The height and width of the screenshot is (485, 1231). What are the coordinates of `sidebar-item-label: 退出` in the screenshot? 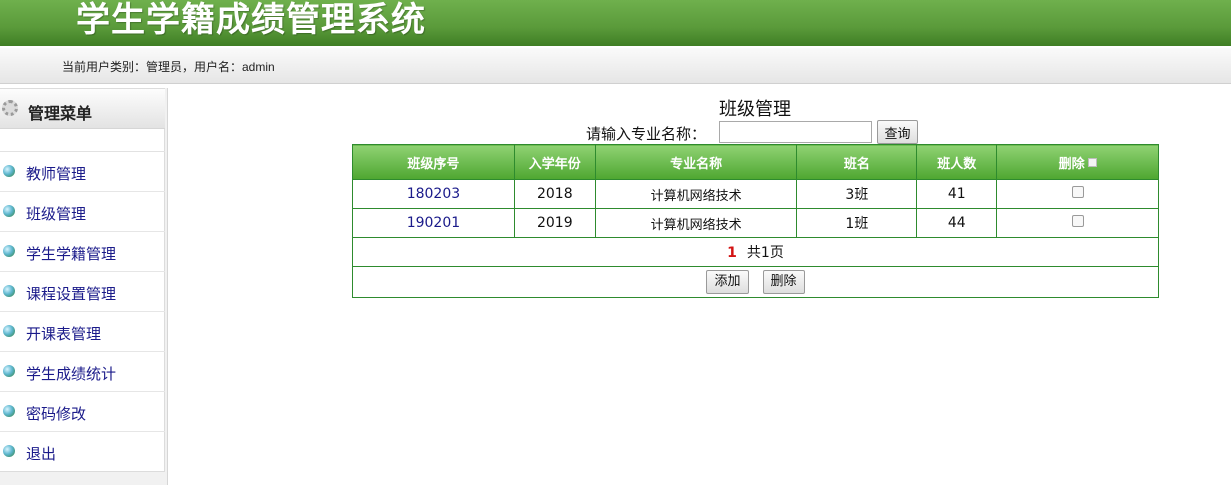 It's located at (41, 453).